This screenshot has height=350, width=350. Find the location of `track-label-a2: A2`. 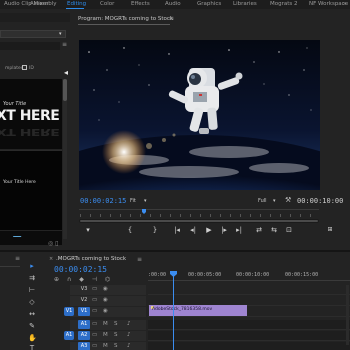

track-label-a2: A2 is located at coordinates (84, 335).